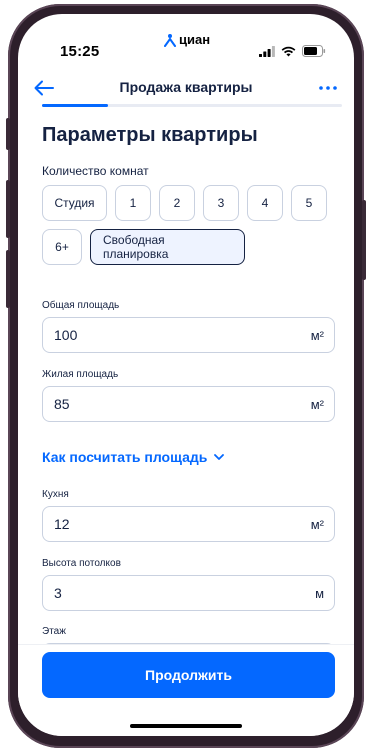 This screenshot has height=750, width=372. I want to click on phone-volume-down-button, so click(8, 279).